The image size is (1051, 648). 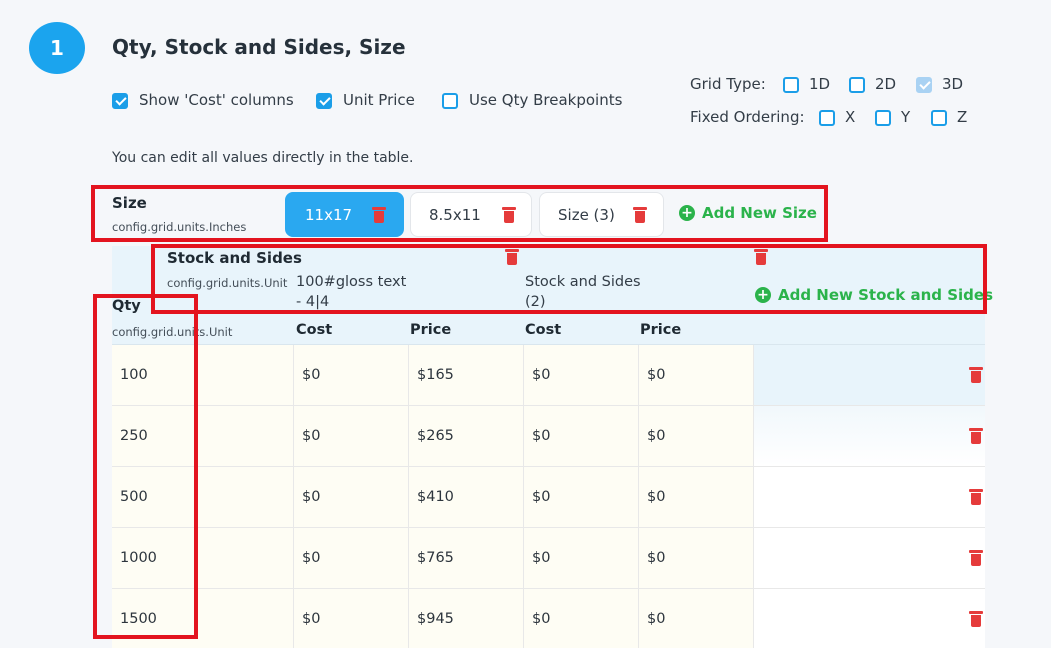 I want to click on table-row: 250 $0 $265 $0 $0, so click(x=548, y=436).